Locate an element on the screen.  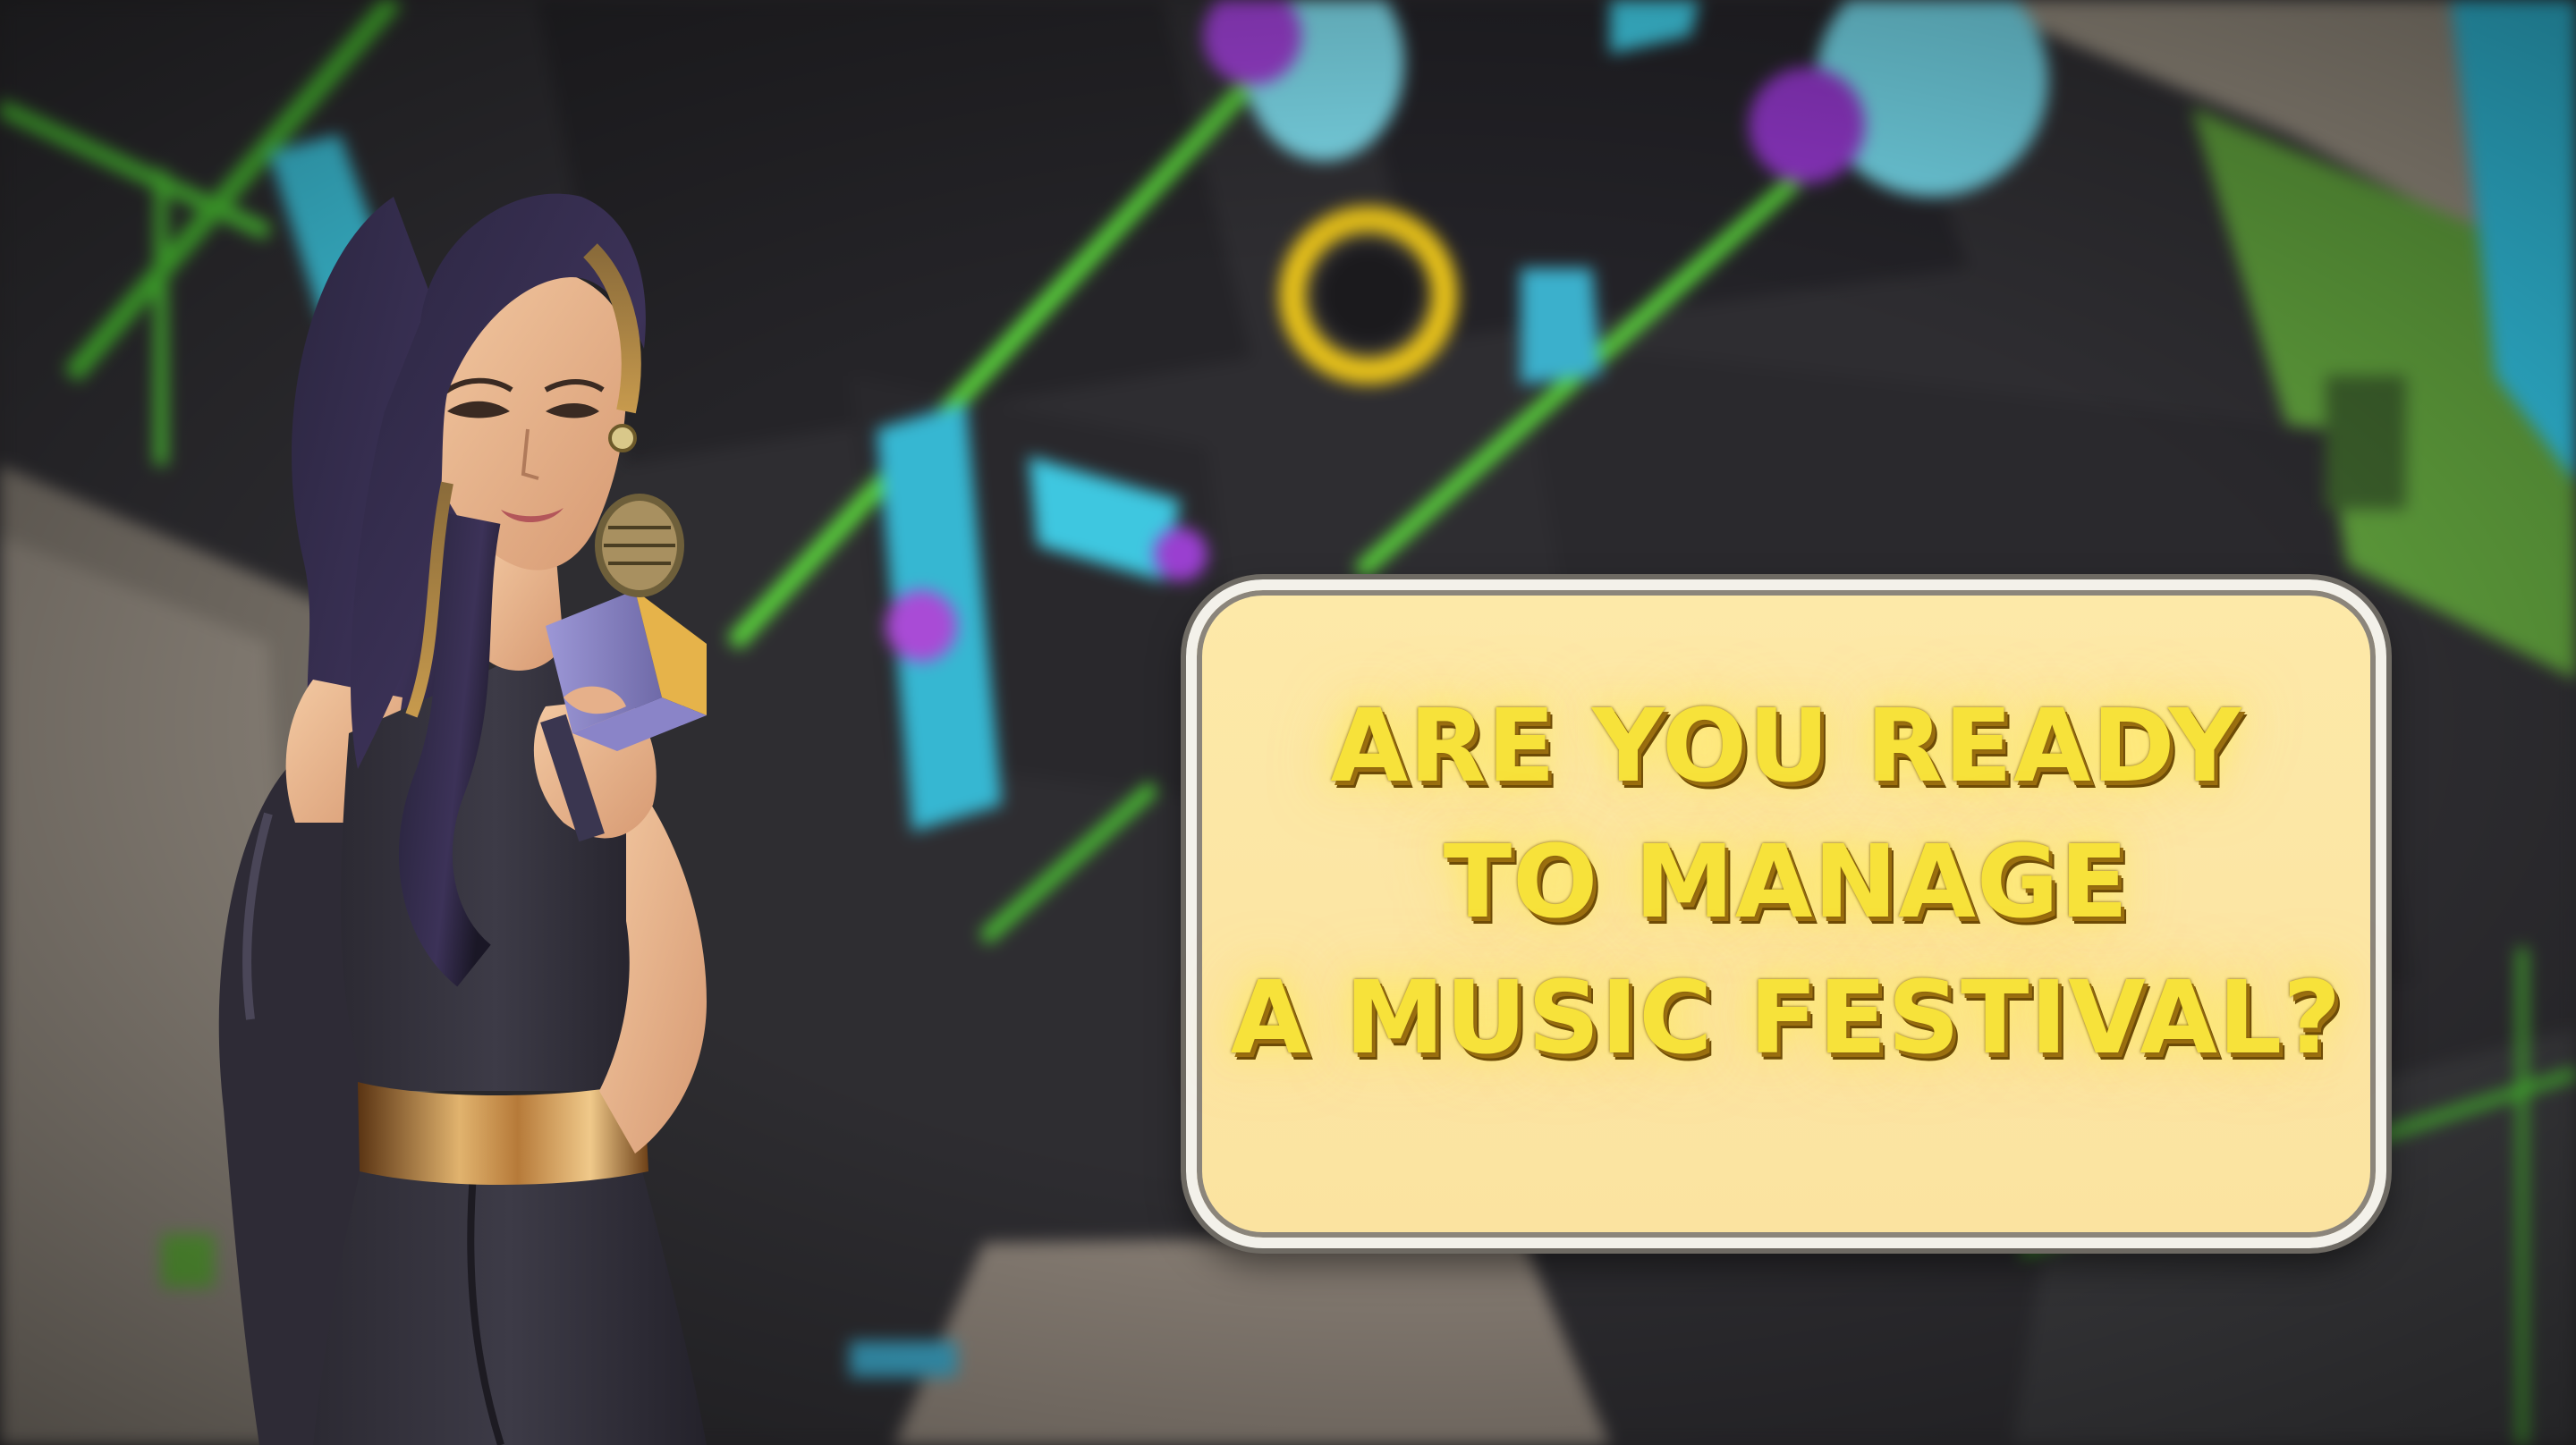
headline-line-1: ARE YOU READY is located at coordinates (1786, 747).